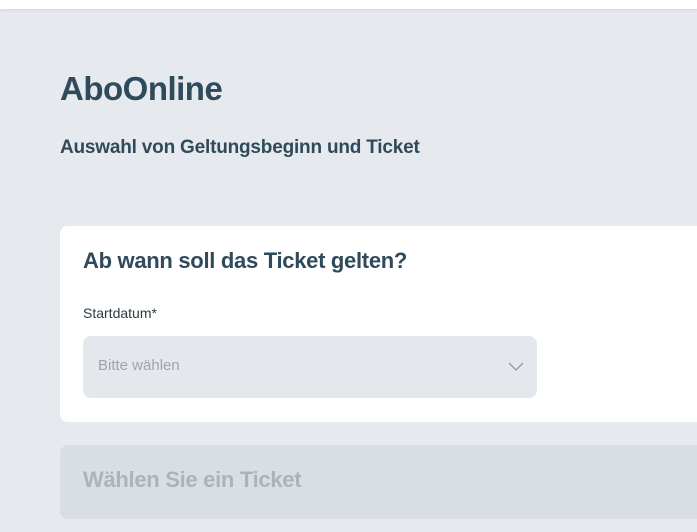  I want to click on start-date-select: Bitte wählen, so click(310, 367).